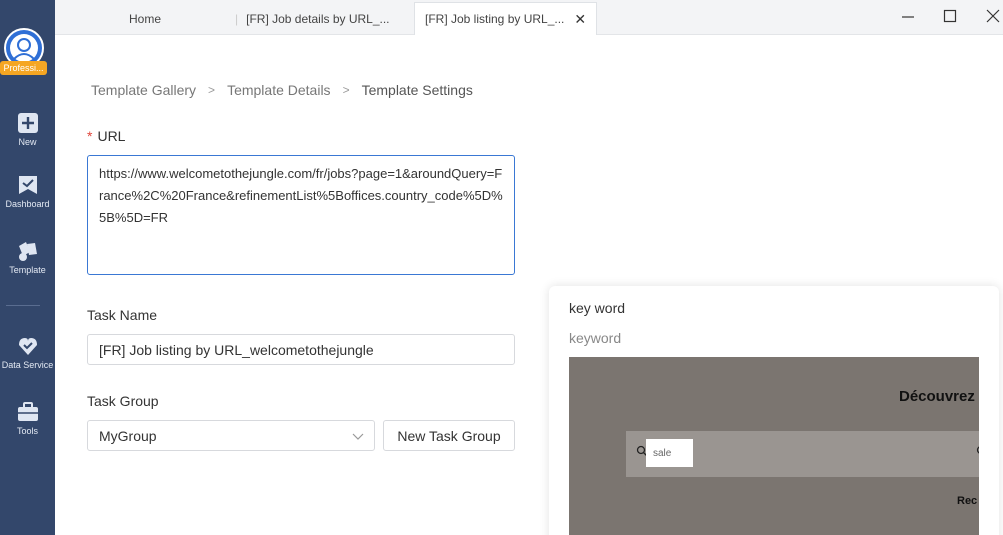 The height and width of the screenshot is (535, 1003). What do you see at coordinates (358, 436) in the screenshot?
I see `chevron-down-icon` at bounding box center [358, 436].